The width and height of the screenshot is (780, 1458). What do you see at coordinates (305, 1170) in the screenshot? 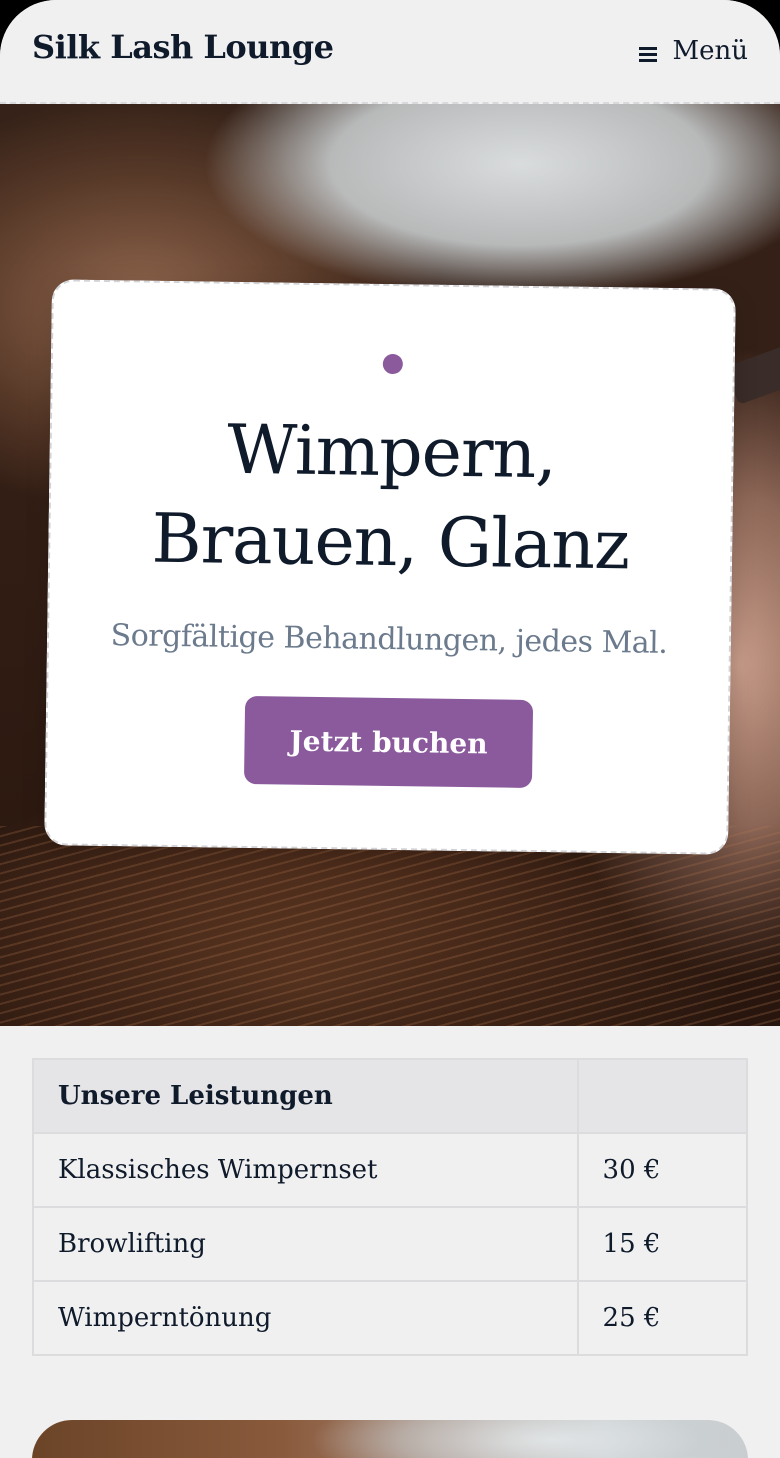
I see `service-name: Klassisches Wimpernset` at bounding box center [305, 1170].